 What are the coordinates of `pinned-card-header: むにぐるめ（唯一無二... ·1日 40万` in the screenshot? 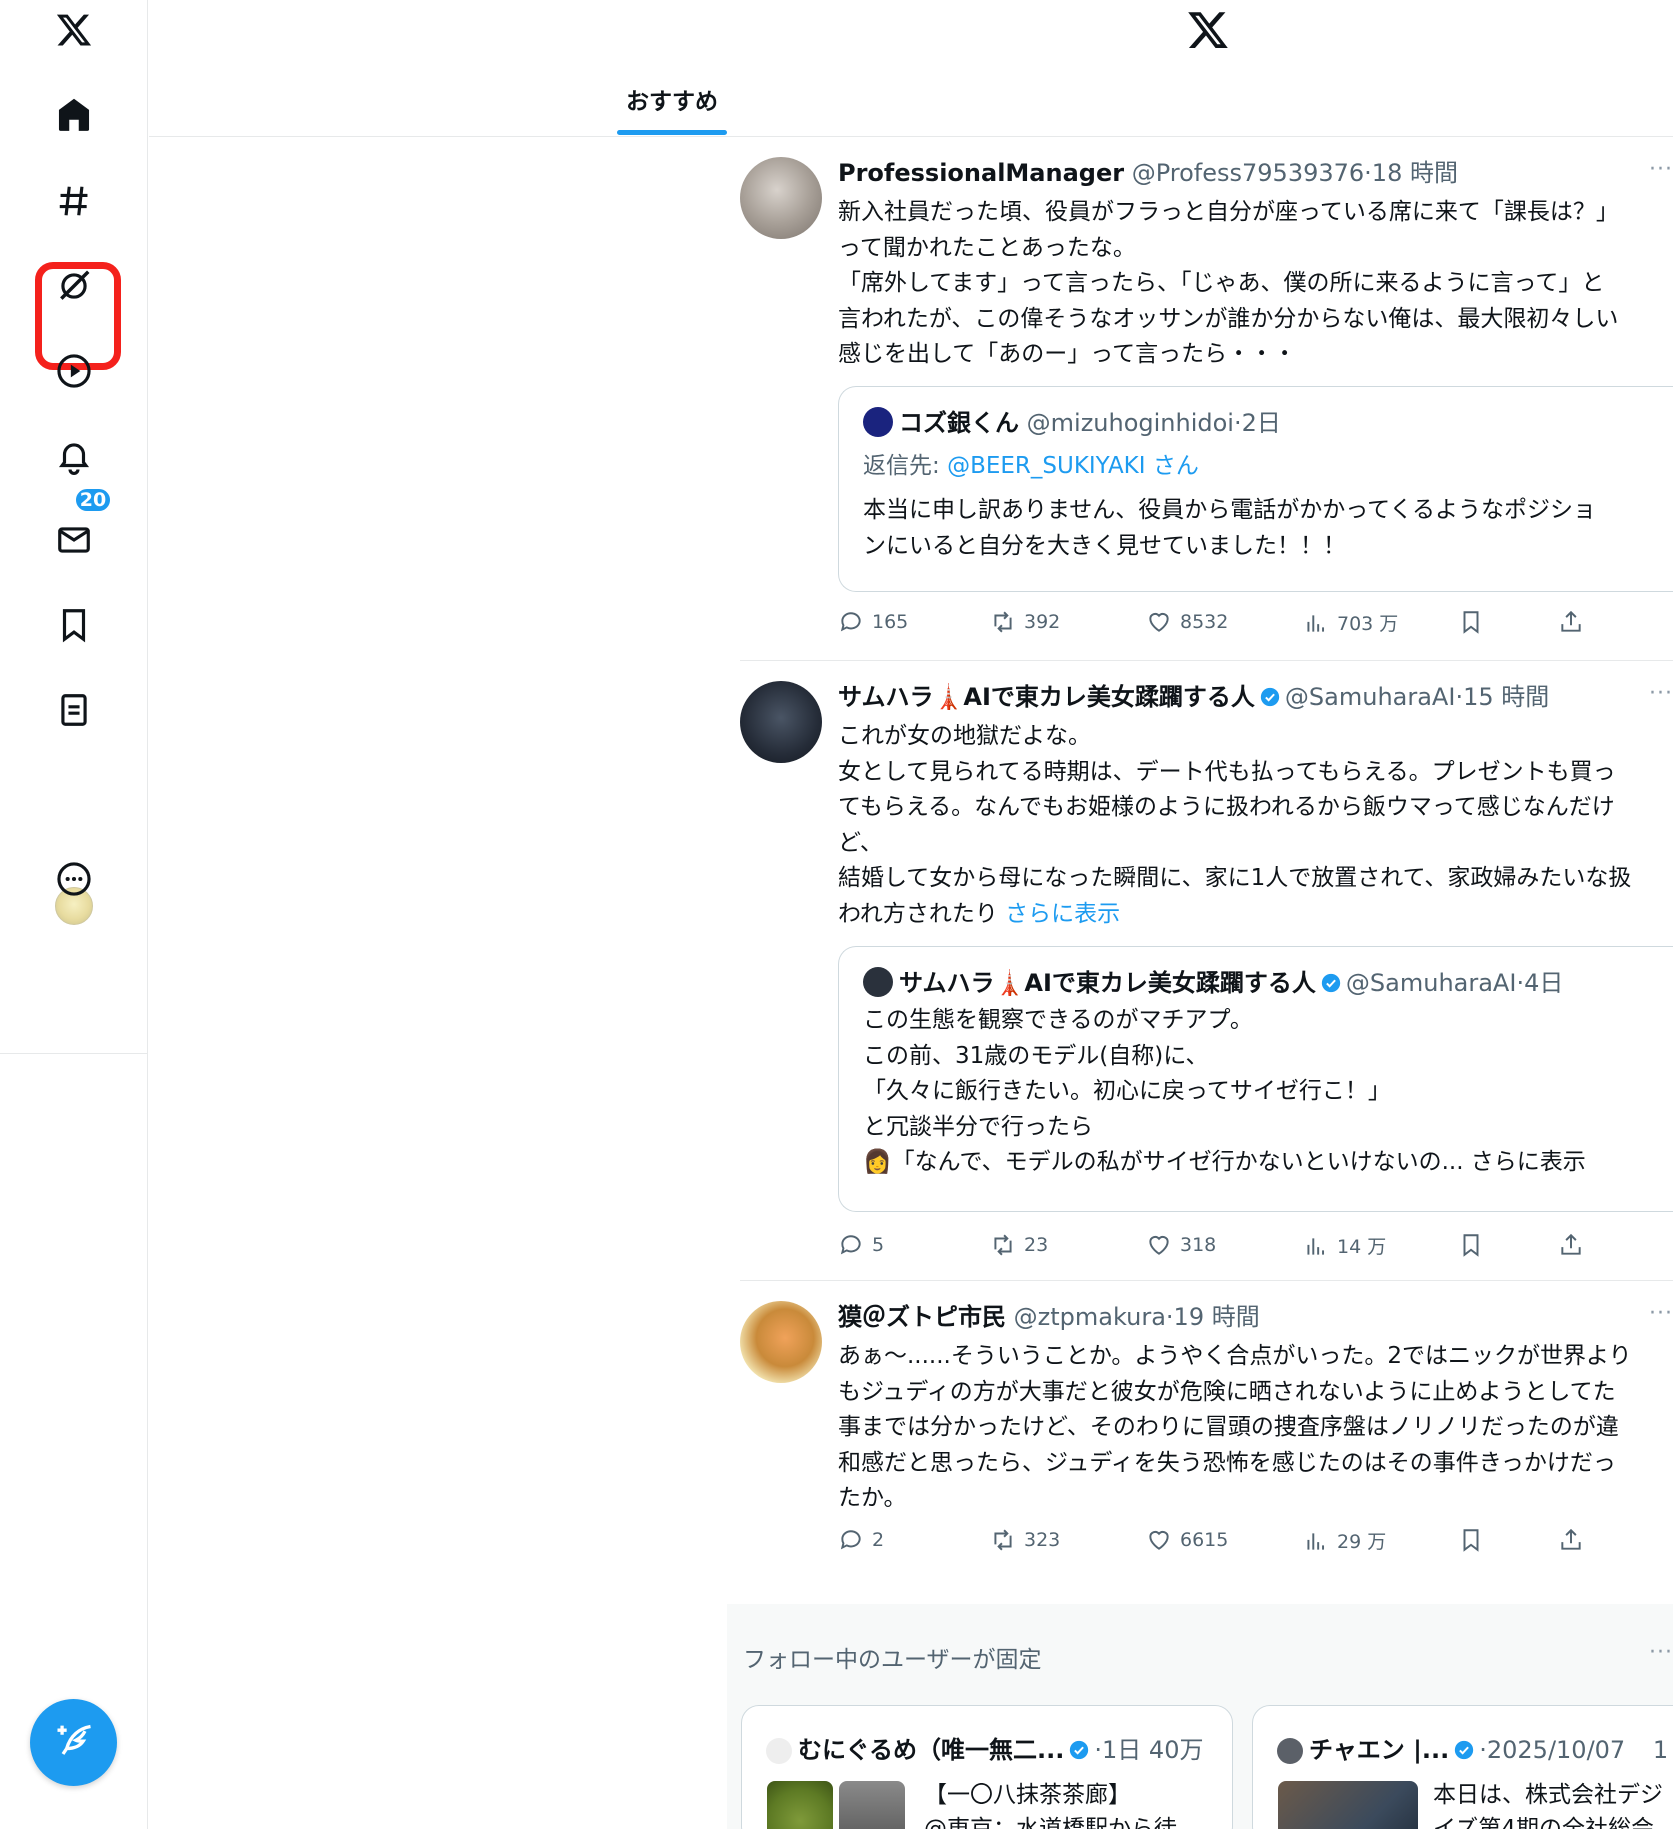 It's located at (984, 1750).